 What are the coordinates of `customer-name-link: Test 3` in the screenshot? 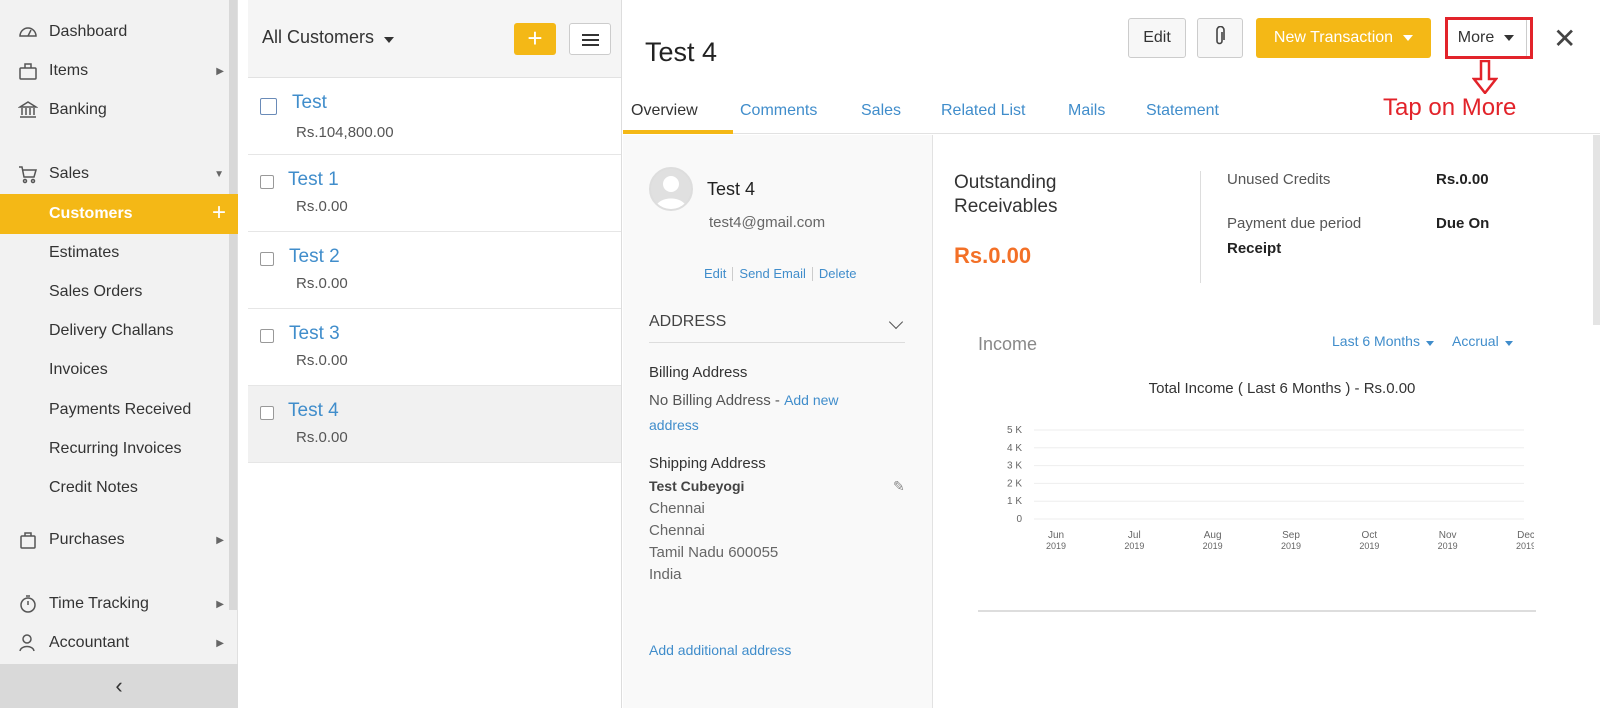 It's located at (314, 334).